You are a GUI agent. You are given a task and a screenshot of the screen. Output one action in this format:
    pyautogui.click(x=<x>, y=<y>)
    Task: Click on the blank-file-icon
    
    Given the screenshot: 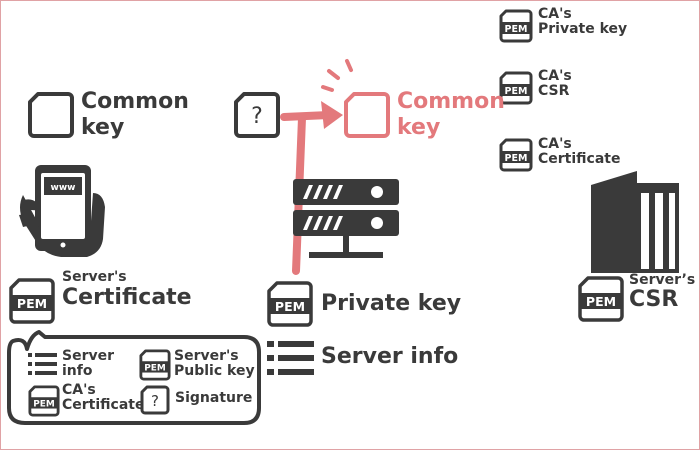 What is the action you would take?
    pyautogui.click(x=51, y=115)
    